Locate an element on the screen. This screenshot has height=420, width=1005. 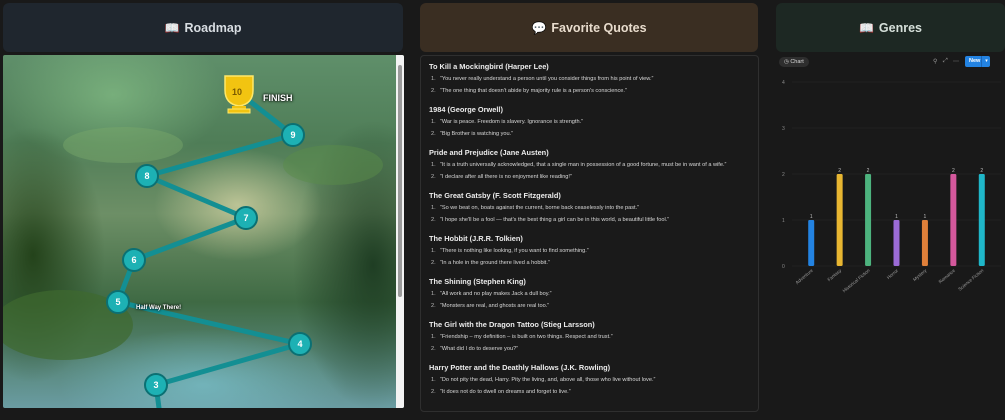
svg-text: 4 is located at coordinates (299, 344).